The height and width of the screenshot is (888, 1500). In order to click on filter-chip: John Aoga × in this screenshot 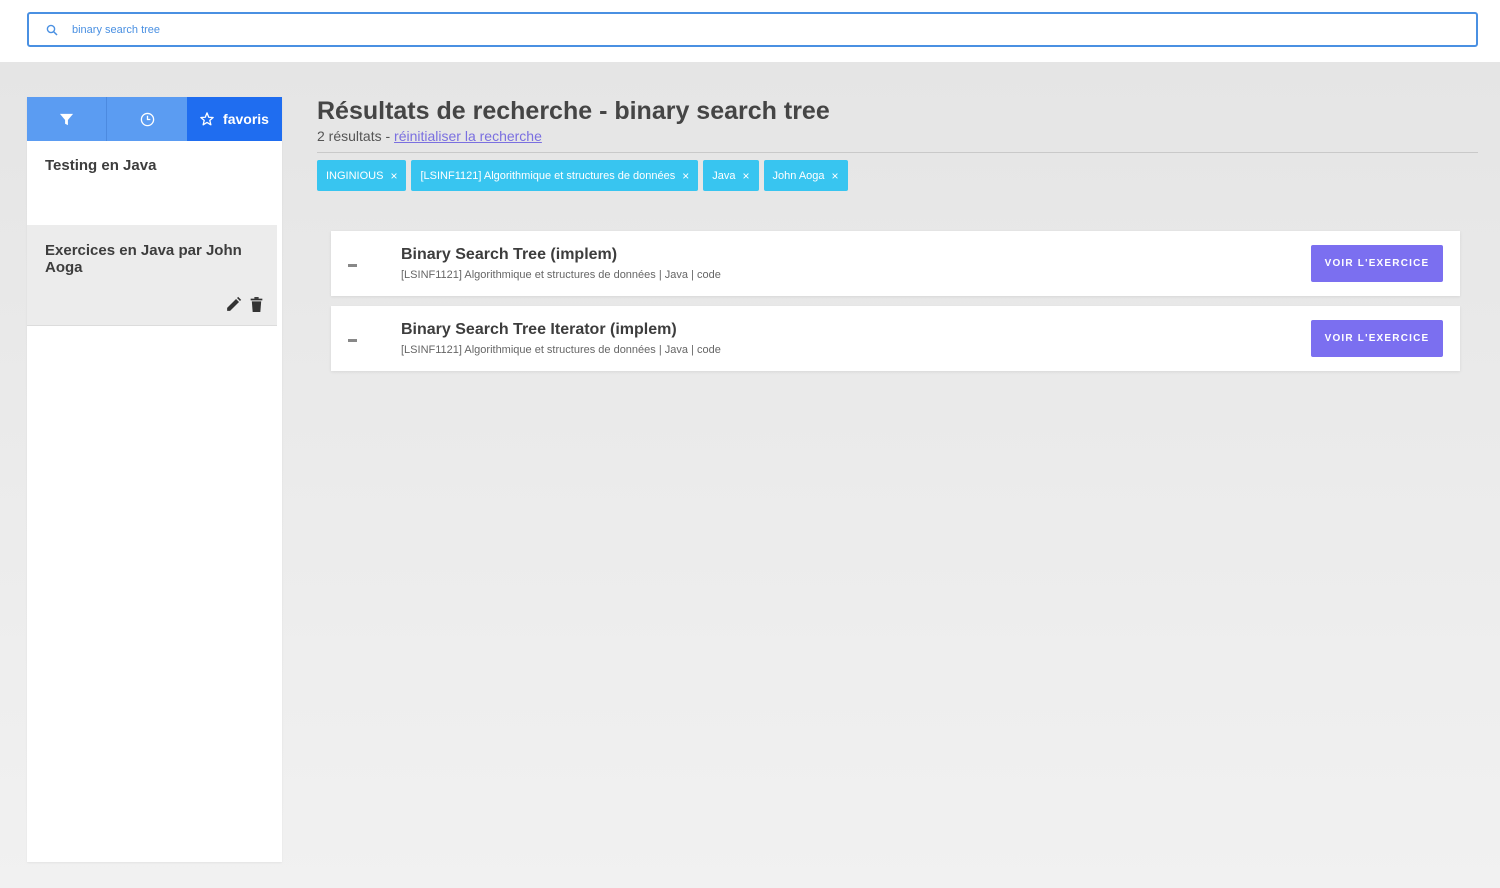, I will do `click(805, 175)`.